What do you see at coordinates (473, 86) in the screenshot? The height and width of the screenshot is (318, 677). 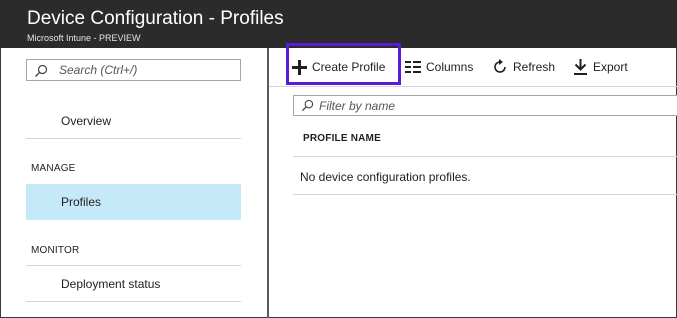 I see `toolbar-divider` at bounding box center [473, 86].